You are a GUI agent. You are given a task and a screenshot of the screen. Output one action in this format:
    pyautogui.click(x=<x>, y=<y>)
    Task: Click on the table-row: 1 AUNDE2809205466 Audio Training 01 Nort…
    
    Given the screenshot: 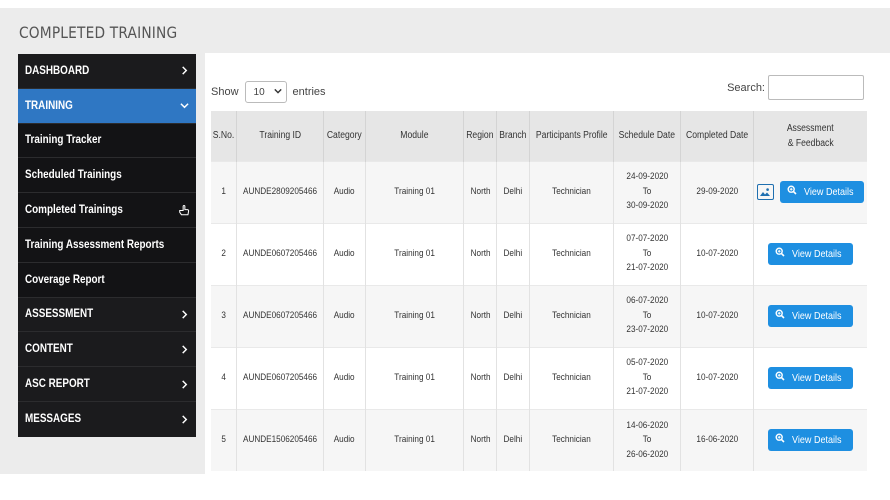 What is the action you would take?
    pyautogui.click(x=539, y=191)
    